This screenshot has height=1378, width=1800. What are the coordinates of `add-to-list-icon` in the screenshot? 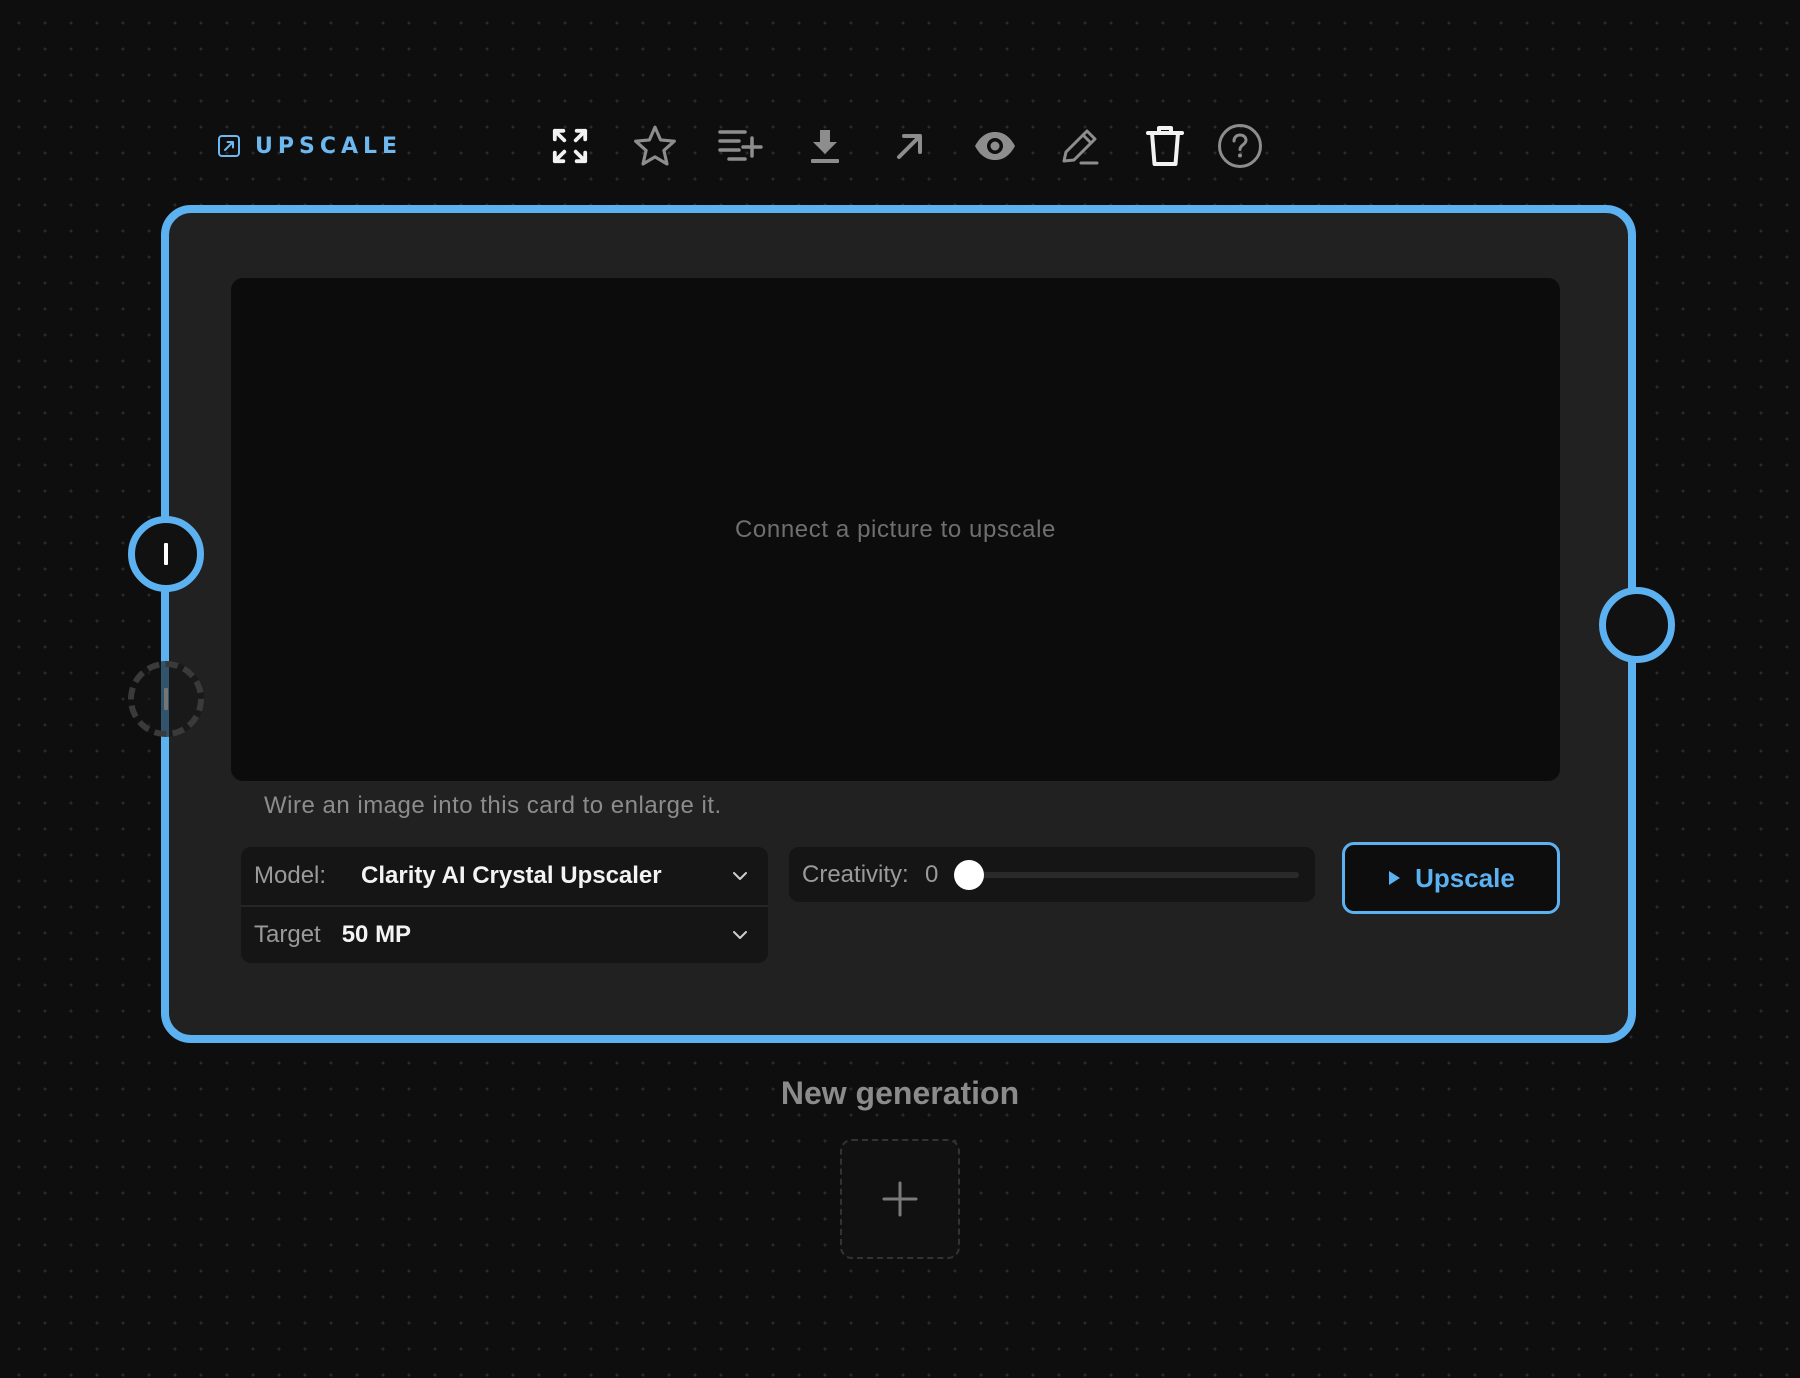 It's located at (740, 145).